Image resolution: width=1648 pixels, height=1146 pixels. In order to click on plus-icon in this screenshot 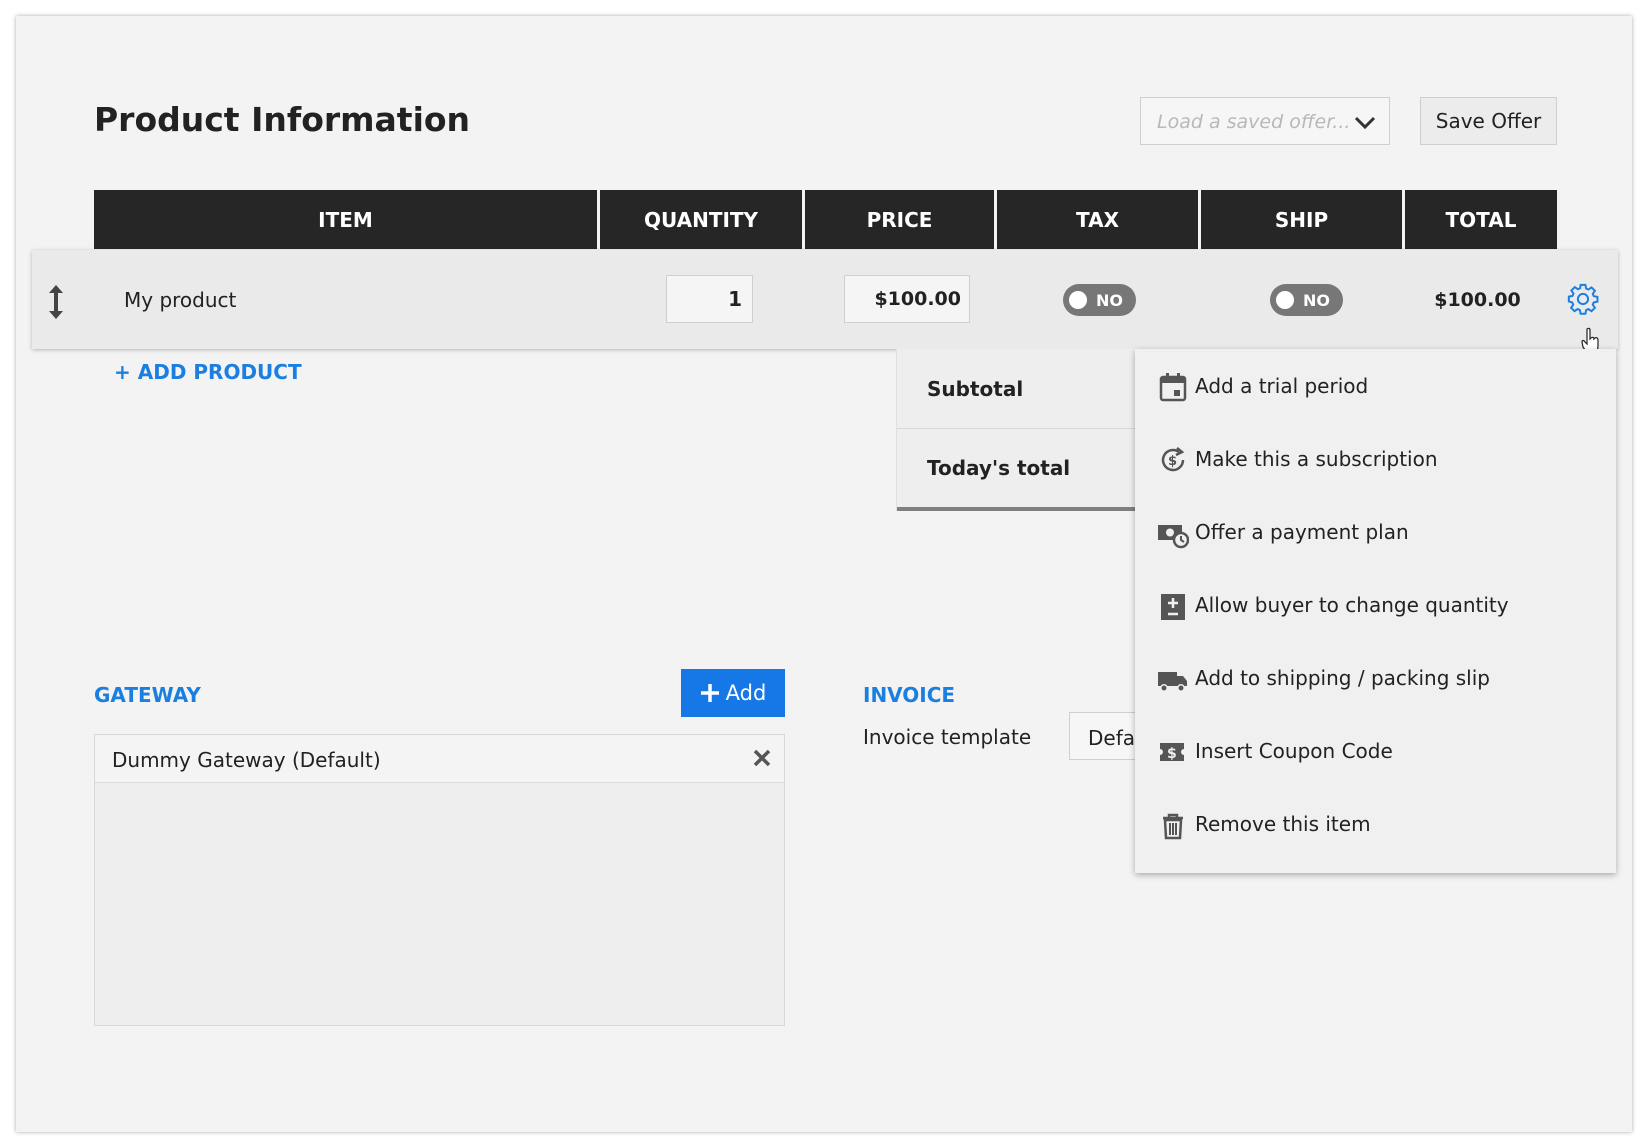, I will do `click(709, 693)`.